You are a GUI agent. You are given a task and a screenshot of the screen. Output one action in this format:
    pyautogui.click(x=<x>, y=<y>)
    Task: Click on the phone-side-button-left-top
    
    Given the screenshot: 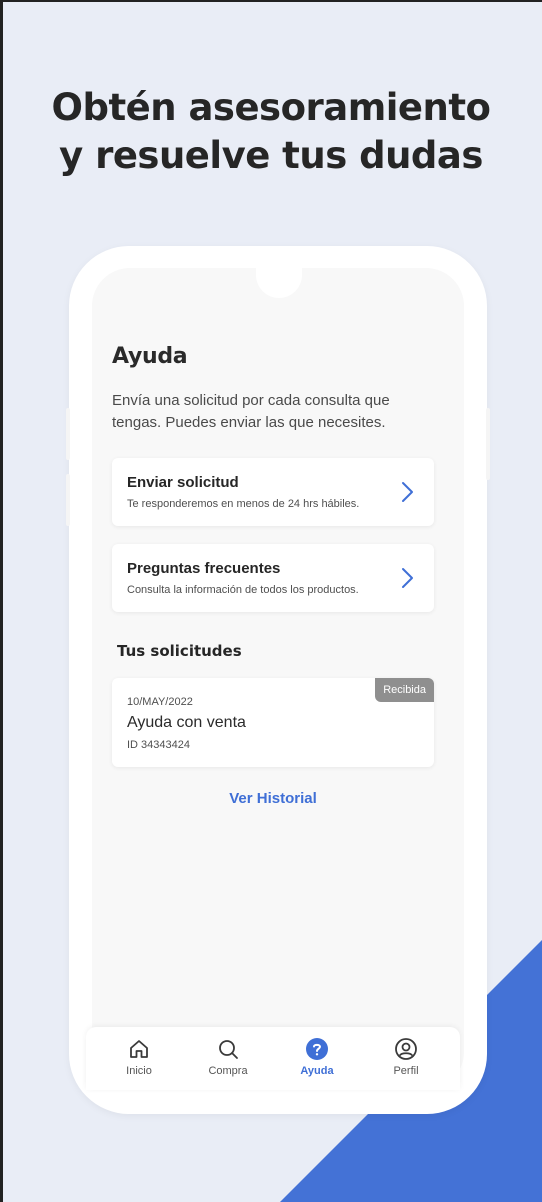 What is the action you would take?
    pyautogui.click(x=68, y=434)
    